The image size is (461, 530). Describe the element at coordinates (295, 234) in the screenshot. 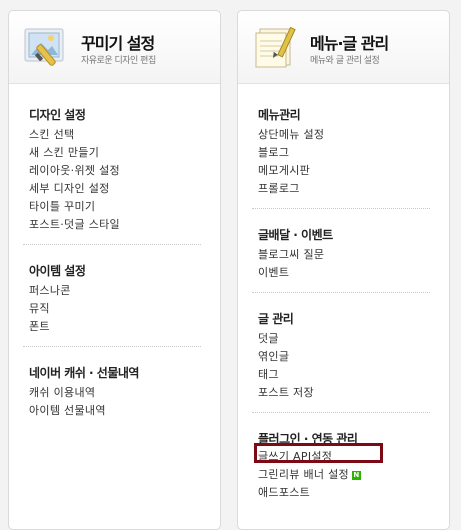

I see `section-title-delivery-event: 글배달 · 이벤트` at that location.